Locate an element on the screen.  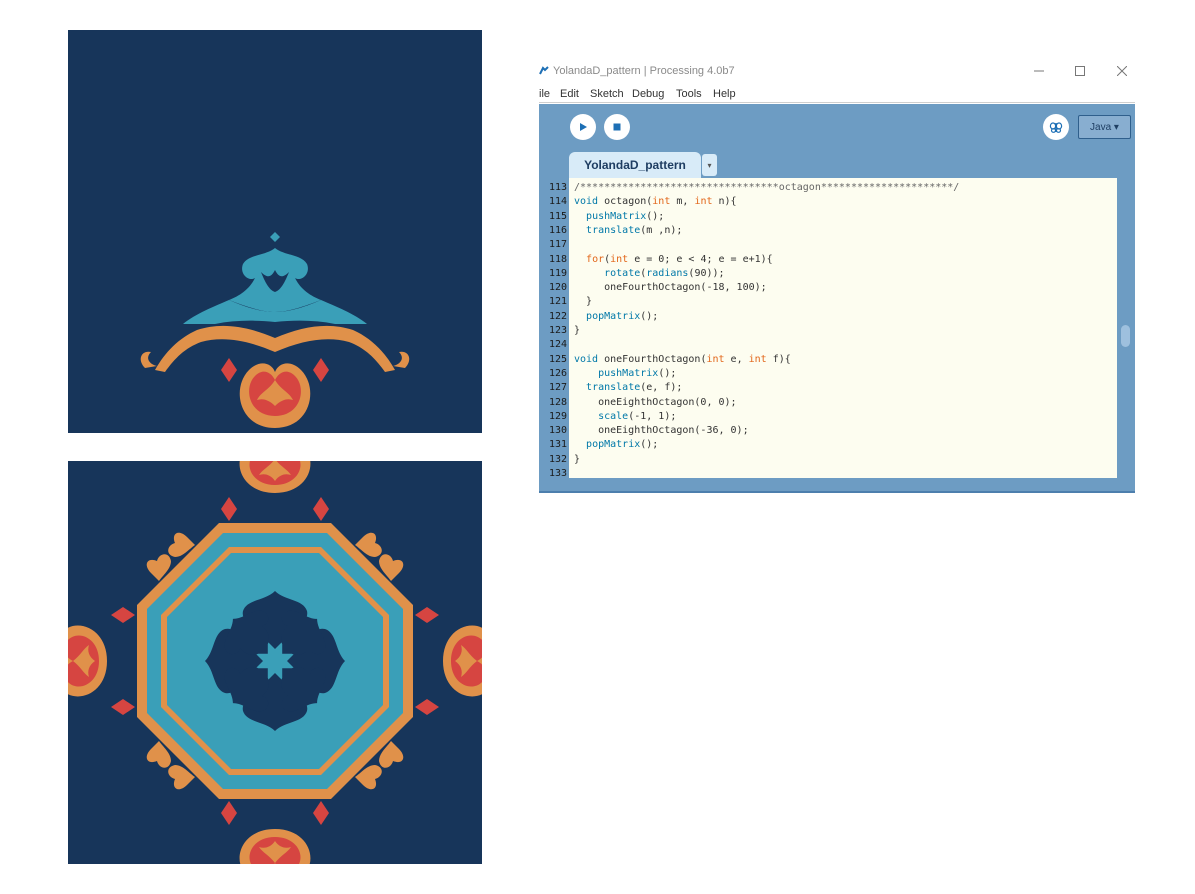
code-line: 122 popMatrix(); is located at coordinates (828, 317).